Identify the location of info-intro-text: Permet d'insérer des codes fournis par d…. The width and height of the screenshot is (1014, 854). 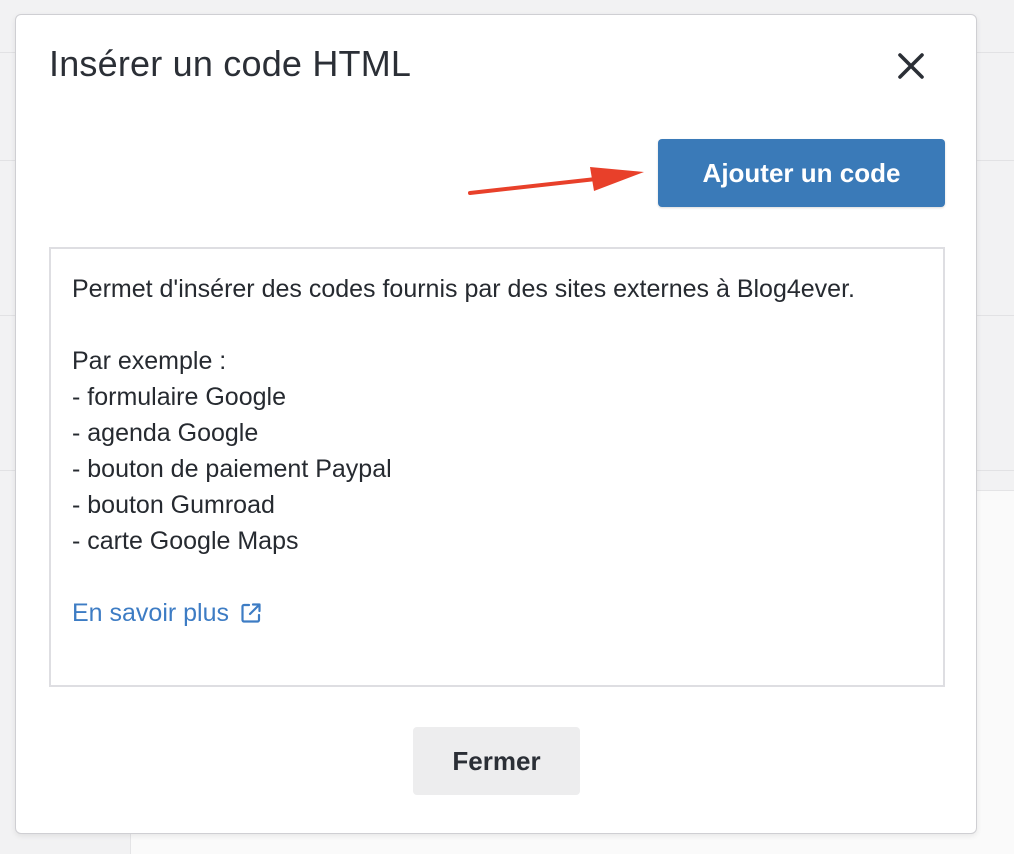
(463, 289).